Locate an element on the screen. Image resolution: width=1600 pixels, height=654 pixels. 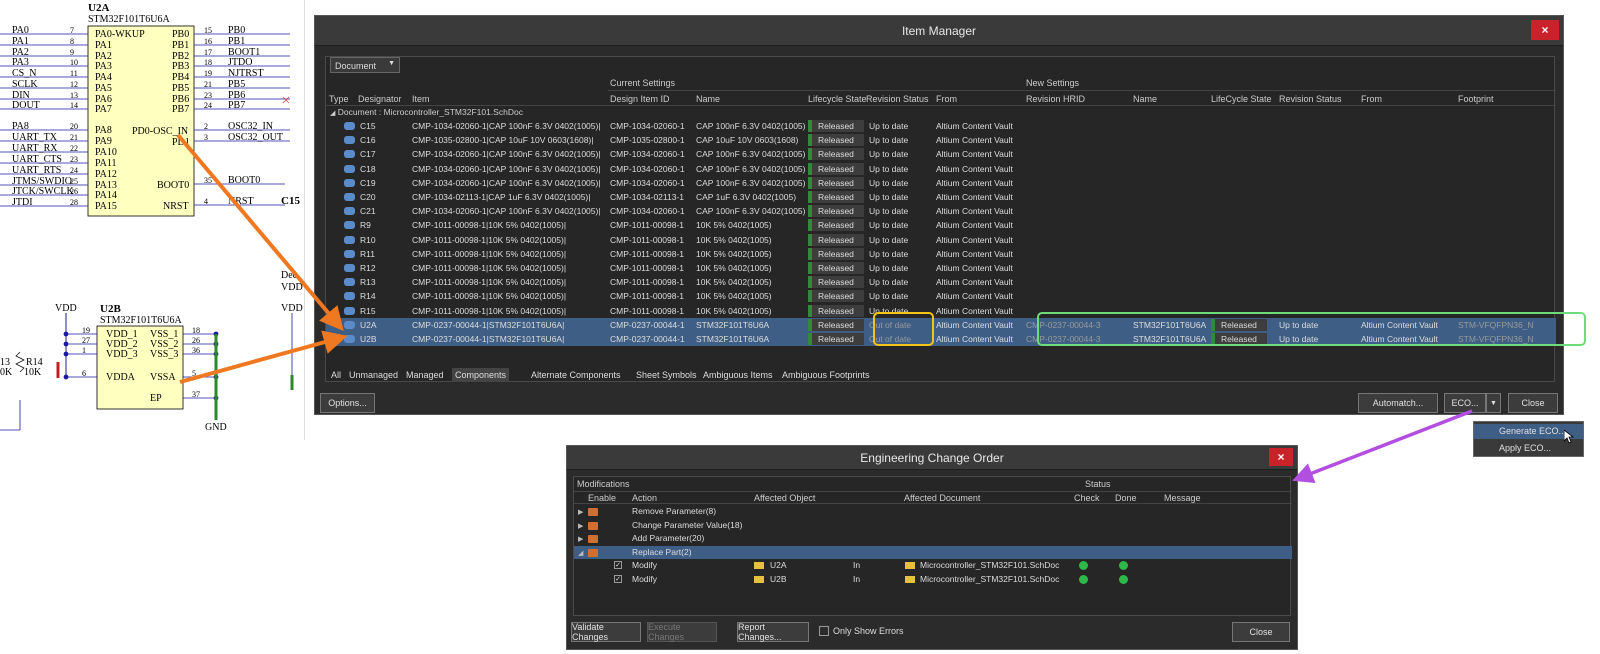
orange-arrow-u2a is located at coordinates (260, 232).